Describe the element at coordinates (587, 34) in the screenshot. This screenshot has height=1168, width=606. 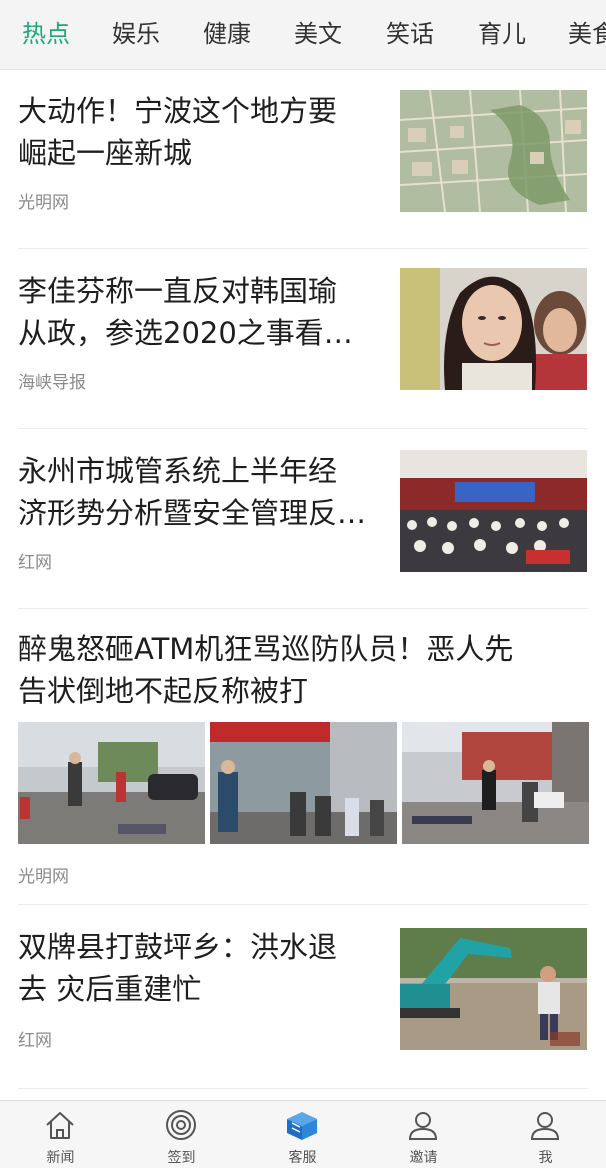
I see `tab-food: 美食` at that location.